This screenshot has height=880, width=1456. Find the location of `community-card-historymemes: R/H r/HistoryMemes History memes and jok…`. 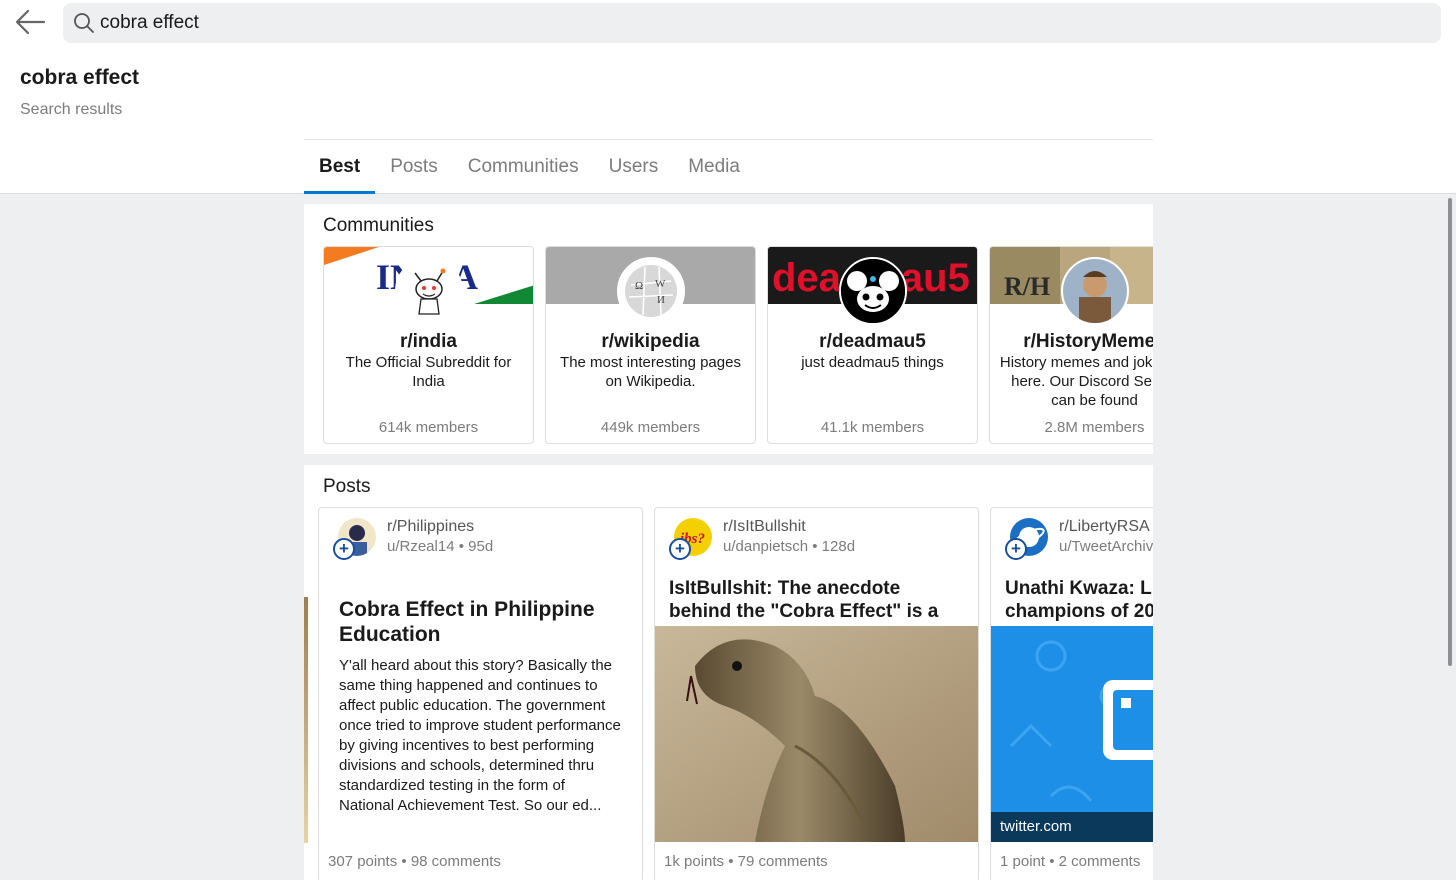

community-card-historymemes: R/H r/HistoryMemes History memes and jok… is located at coordinates (1071, 345).